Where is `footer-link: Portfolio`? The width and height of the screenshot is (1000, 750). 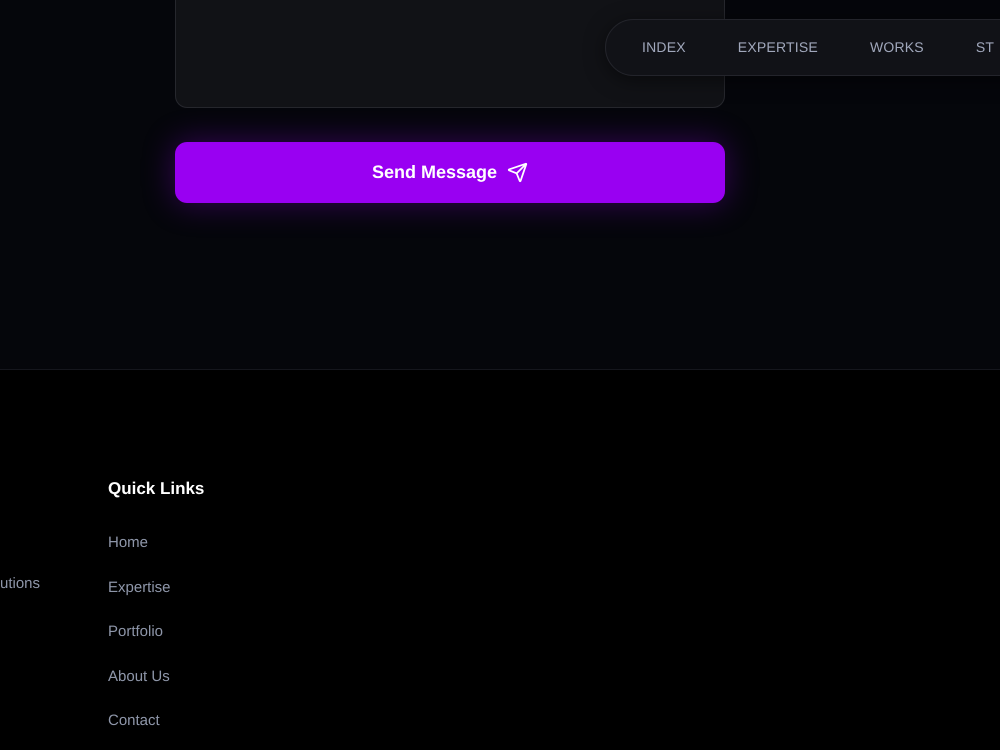
footer-link: Portfolio is located at coordinates (156, 632).